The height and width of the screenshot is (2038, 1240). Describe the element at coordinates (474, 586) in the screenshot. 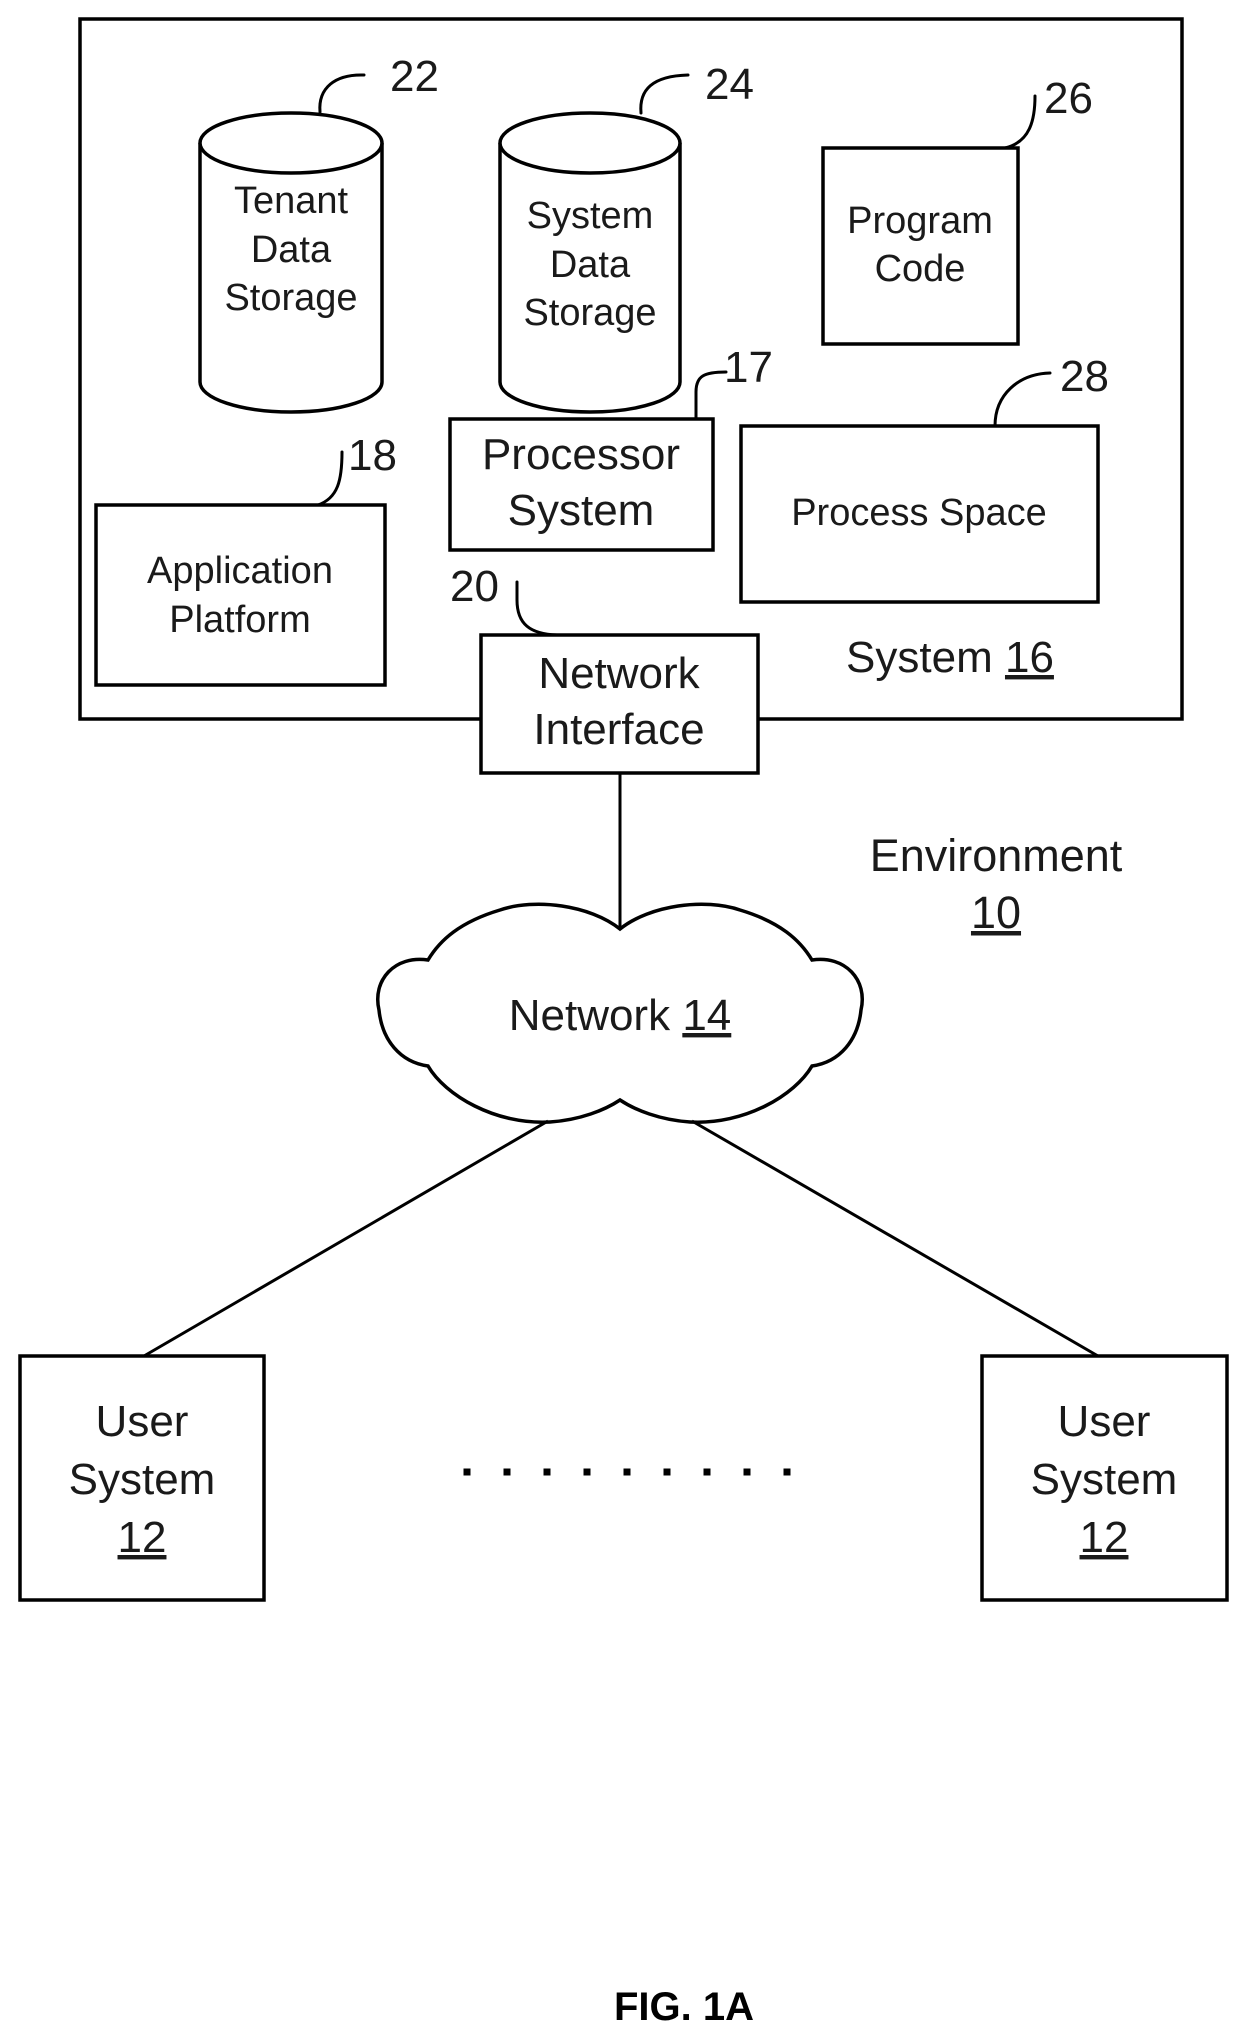

I see `ref-number-20: 20` at that location.